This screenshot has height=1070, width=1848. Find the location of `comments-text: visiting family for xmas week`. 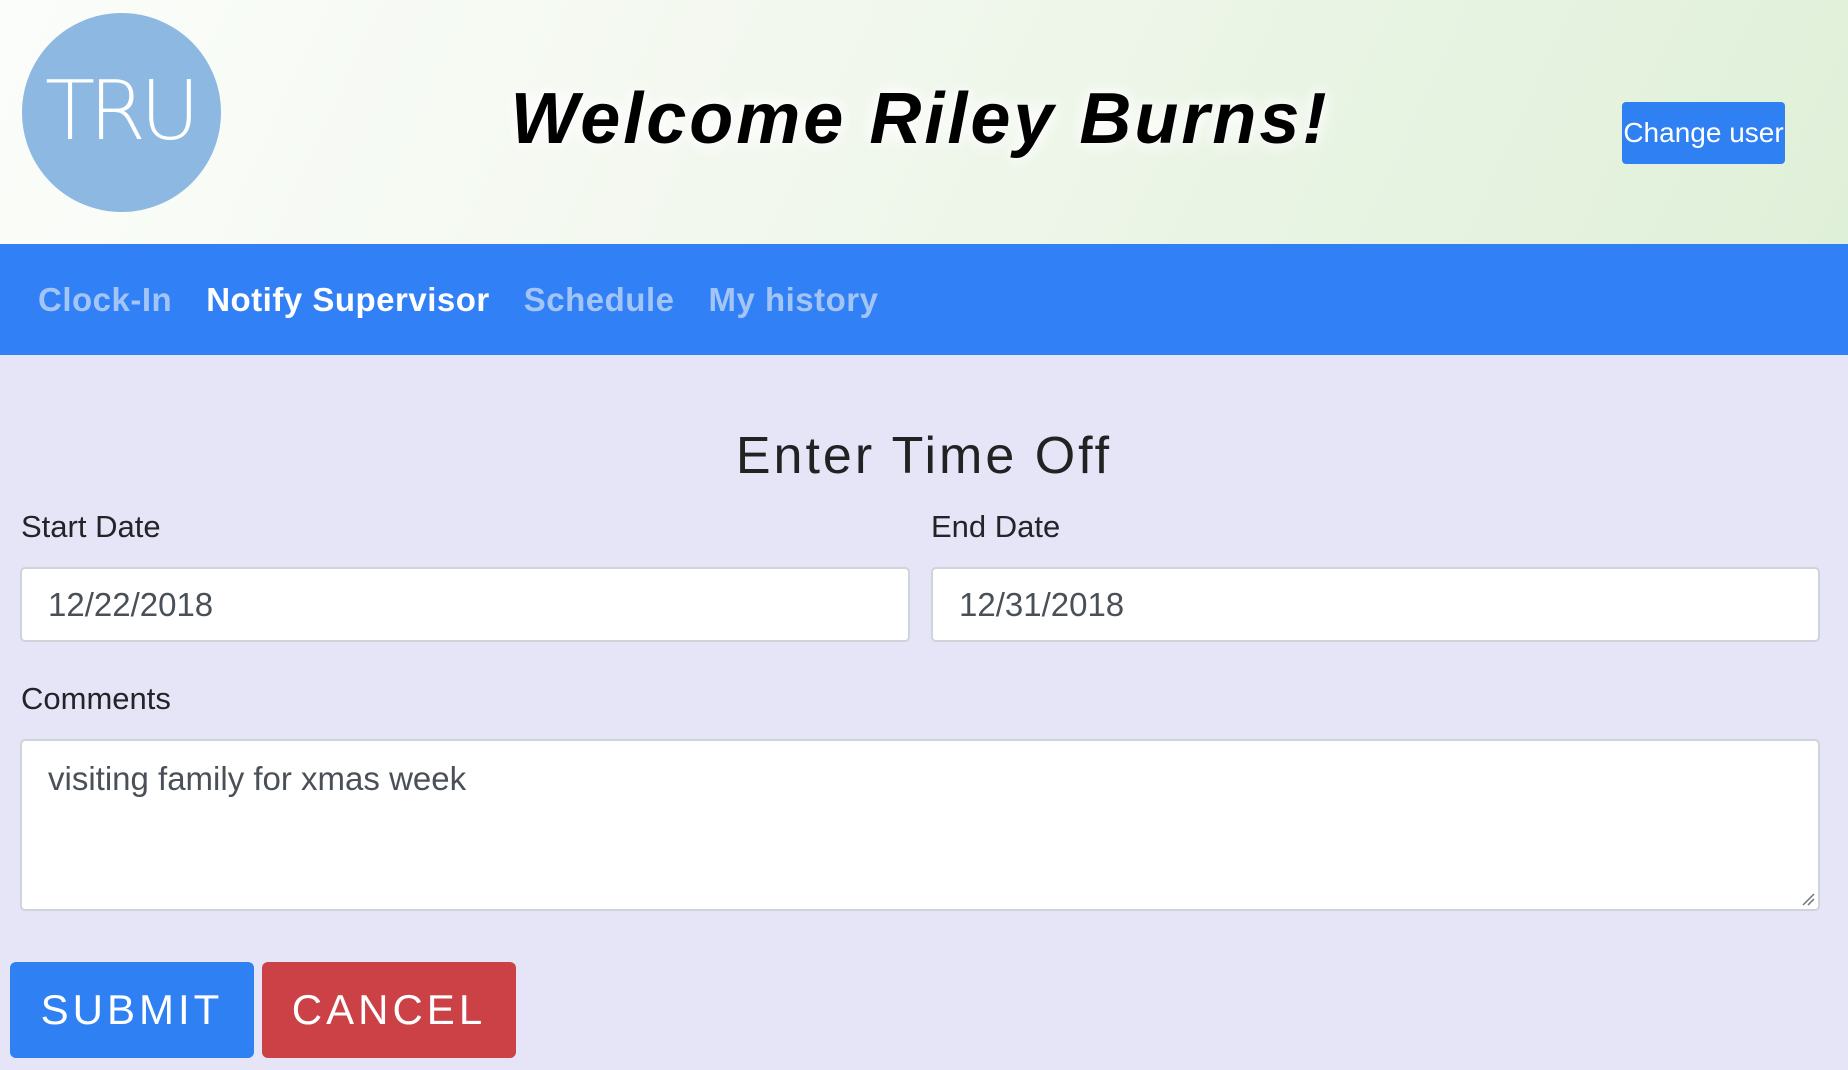

comments-text: visiting family for xmas week is located at coordinates (257, 778).